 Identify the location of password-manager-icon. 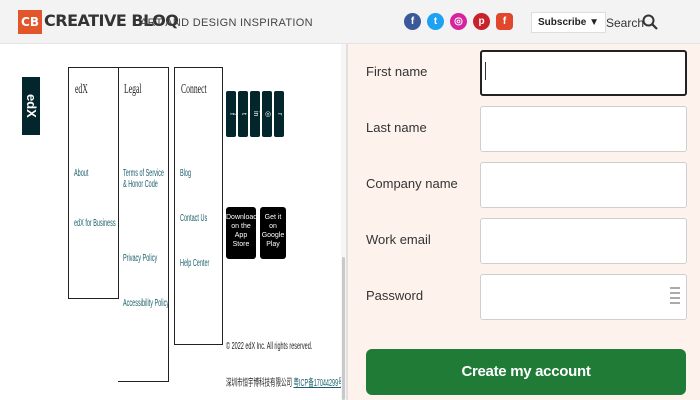
(675, 298).